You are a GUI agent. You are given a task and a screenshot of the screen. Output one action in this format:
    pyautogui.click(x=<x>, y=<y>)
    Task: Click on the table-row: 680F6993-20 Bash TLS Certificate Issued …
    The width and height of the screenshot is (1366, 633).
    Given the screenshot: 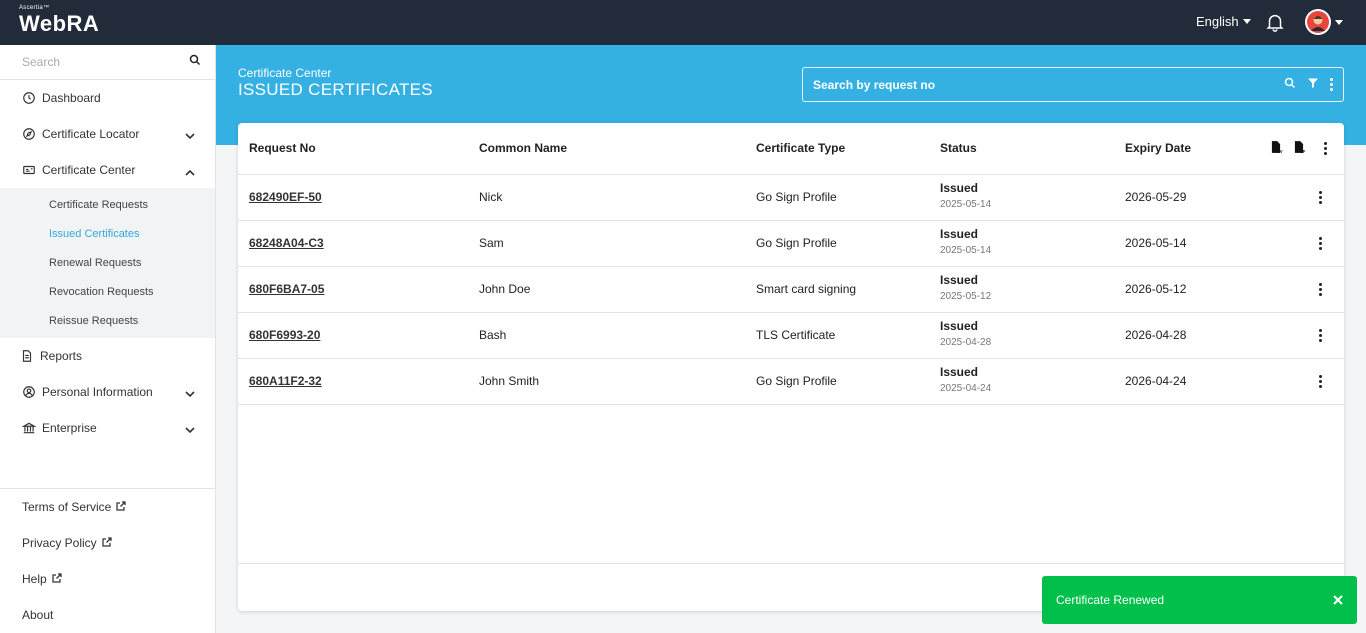 What is the action you would take?
    pyautogui.click(x=791, y=336)
    